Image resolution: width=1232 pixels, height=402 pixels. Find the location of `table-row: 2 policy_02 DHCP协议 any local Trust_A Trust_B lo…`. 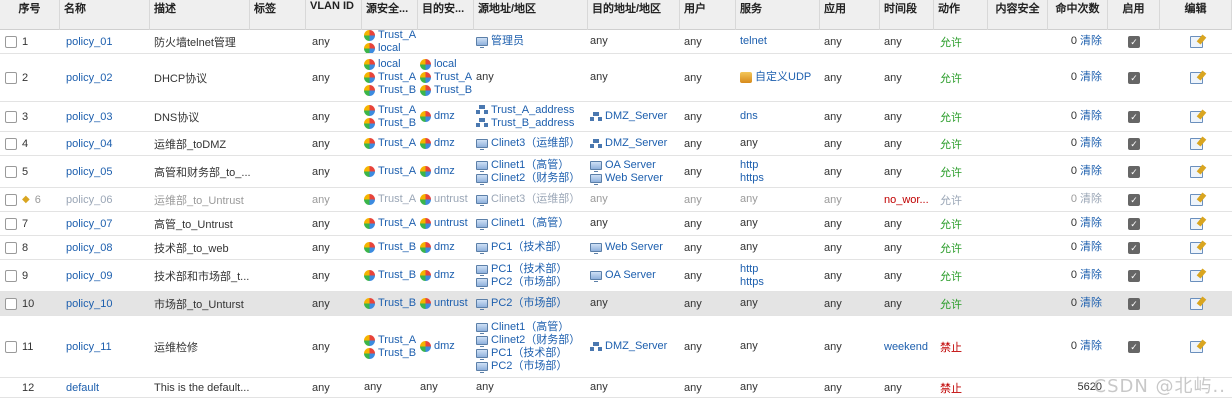

table-row: 2 policy_02 DHCP协议 any local Trust_A Trust_B lo… is located at coordinates (616, 78).